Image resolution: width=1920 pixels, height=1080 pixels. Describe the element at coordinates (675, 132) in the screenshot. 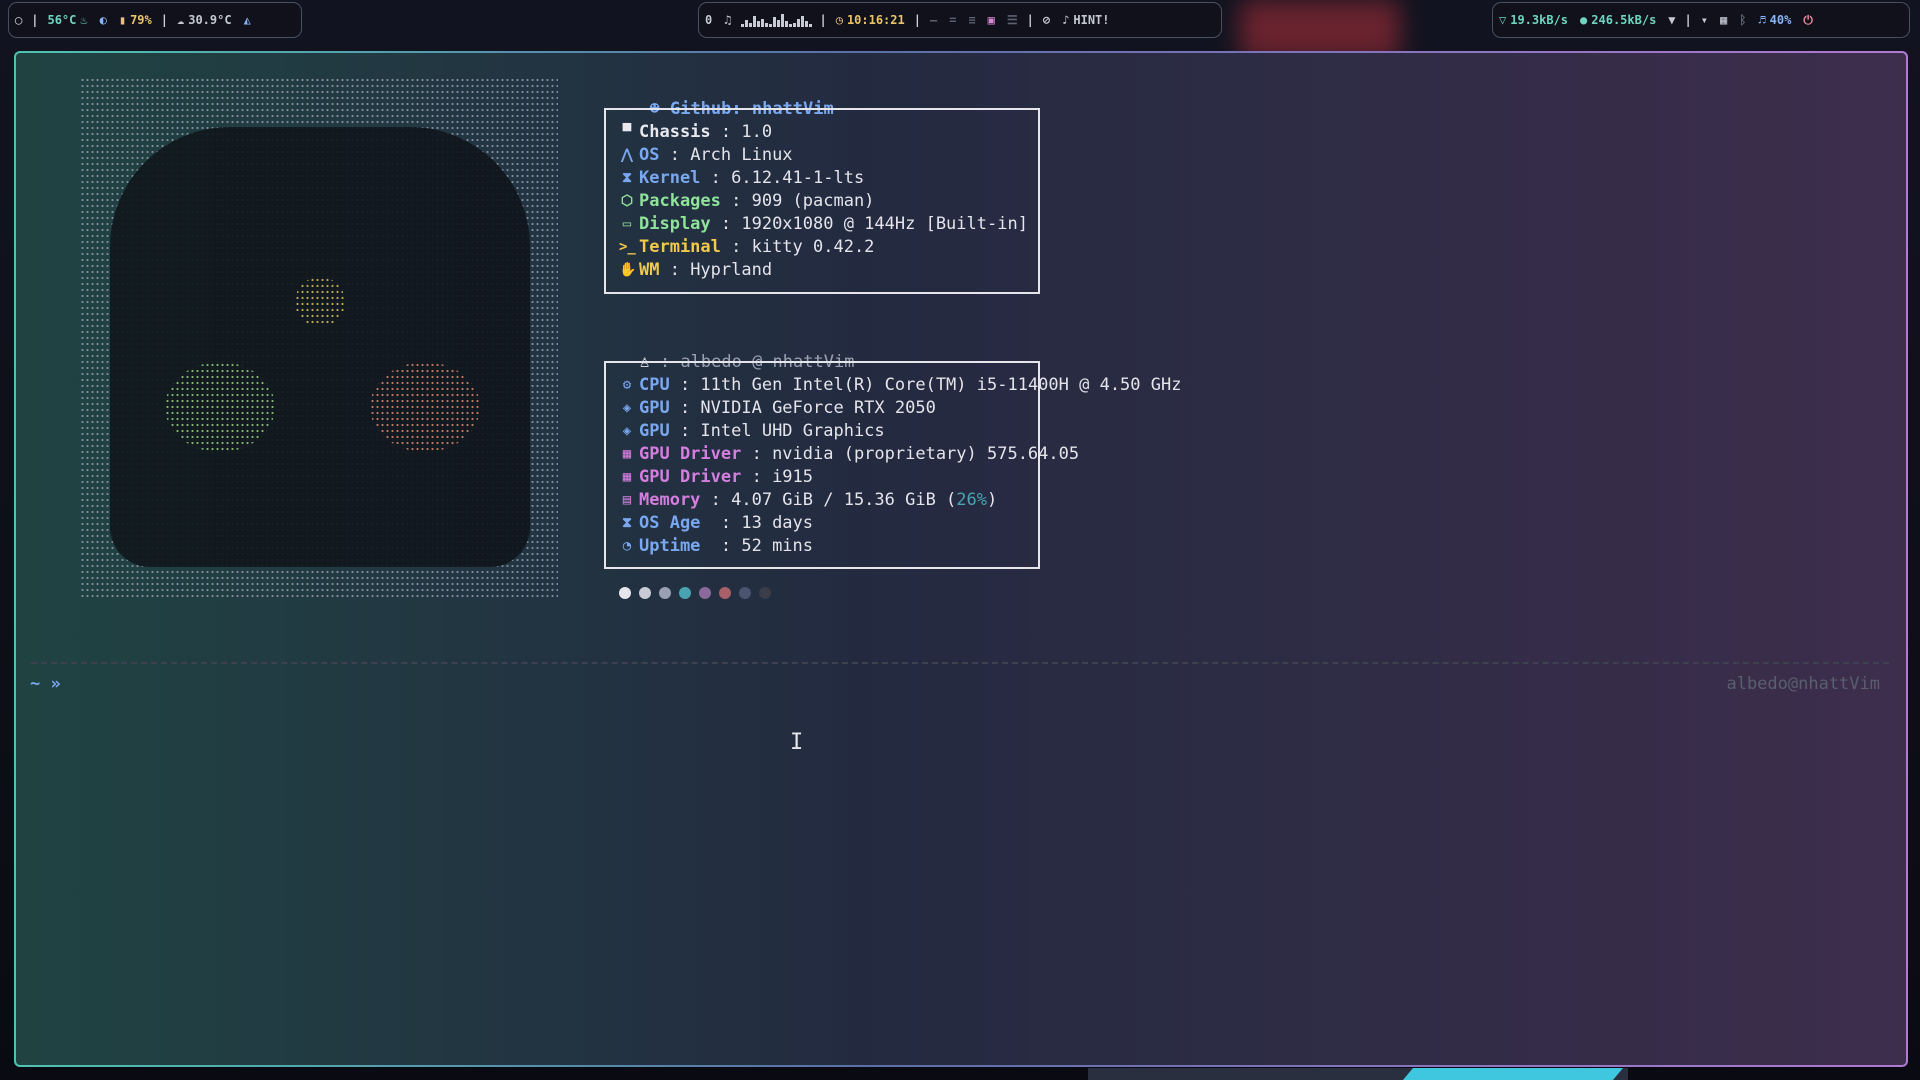

I see `info-key: Chassis` at that location.